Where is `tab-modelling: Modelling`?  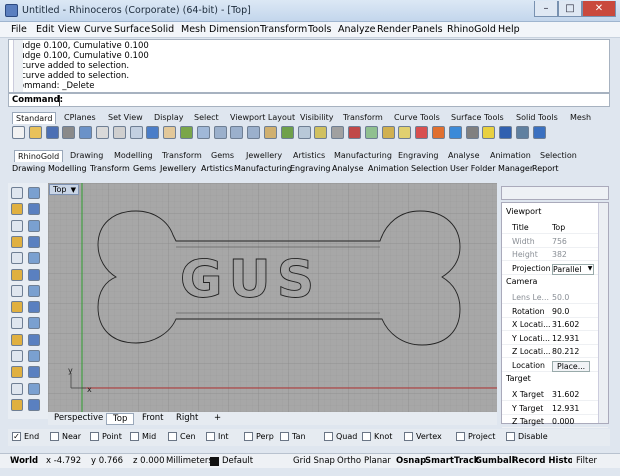
tab-modelling: Modelling is located at coordinates (133, 156).